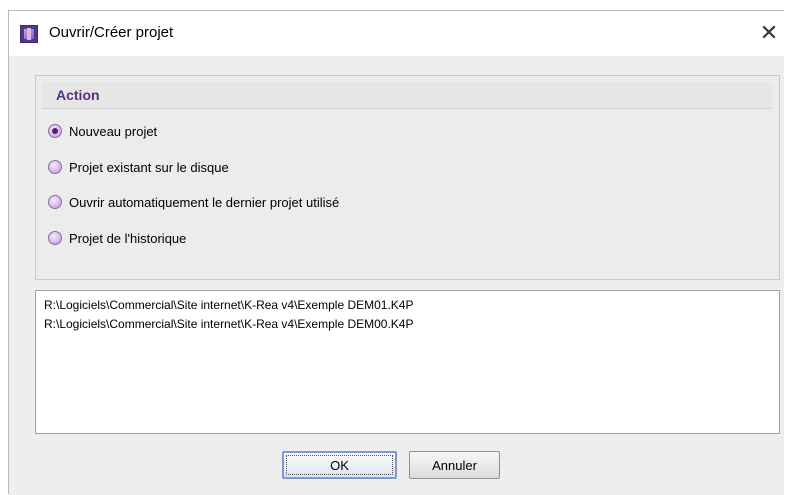  I want to click on close-button: ✕, so click(769, 33).